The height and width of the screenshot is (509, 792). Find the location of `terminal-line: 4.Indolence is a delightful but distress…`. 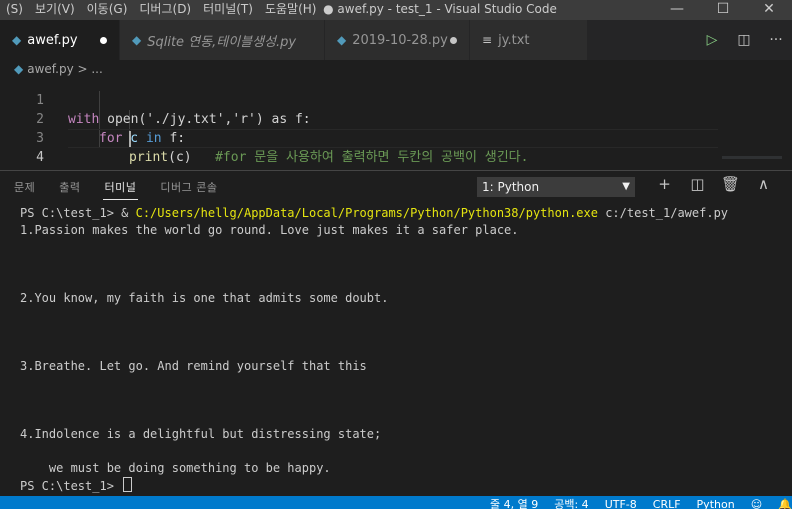

terminal-line: 4.Indolence is a delightful but distress… is located at coordinates (201, 434).